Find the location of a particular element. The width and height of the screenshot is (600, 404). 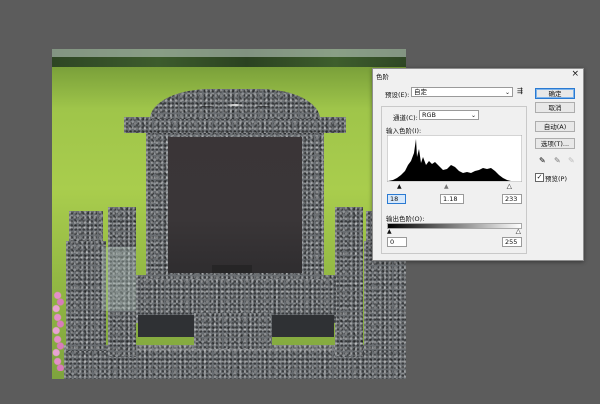

black-eyedropper-icon: ✎ is located at coordinates (542, 160).